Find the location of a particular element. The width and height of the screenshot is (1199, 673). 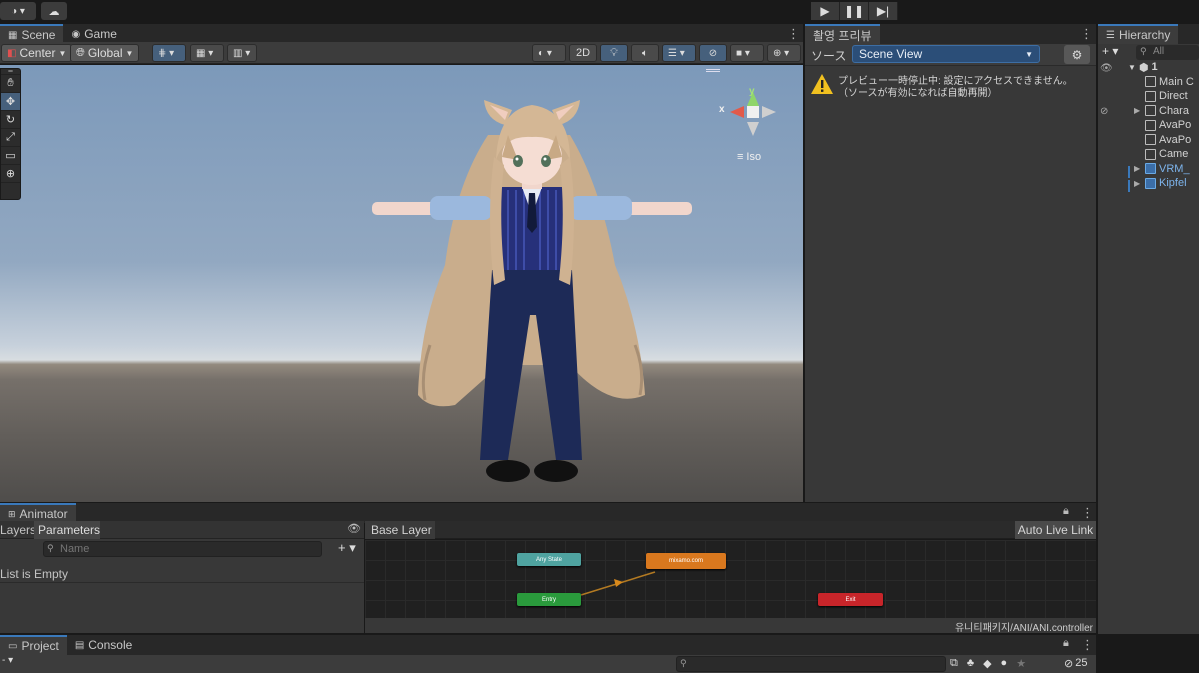

project-add-button: - ▾ is located at coordinates (7, 660).